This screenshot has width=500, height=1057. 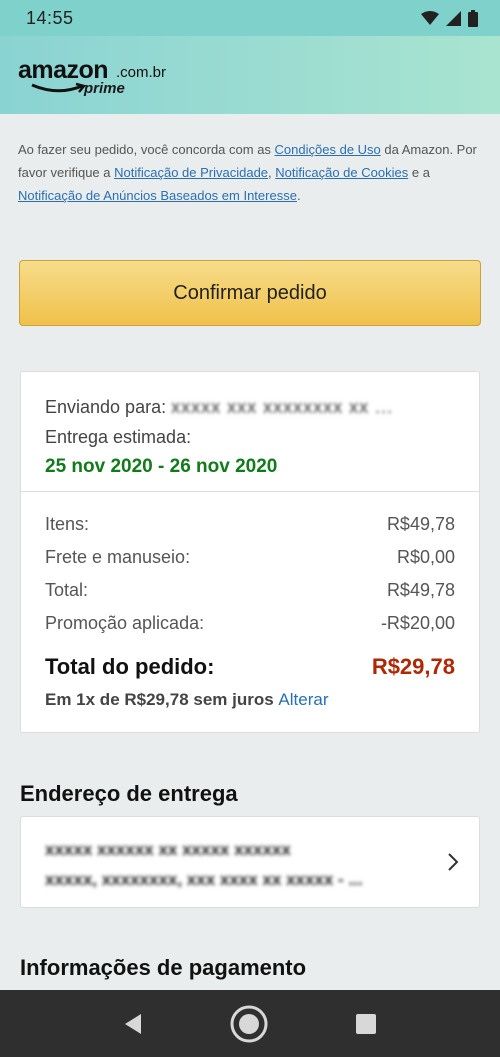 What do you see at coordinates (168, 849) in the screenshot?
I see `address-name-line: xxxxx xxxxxx xx xxxxx xxxxxx` at bounding box center [168, 849].